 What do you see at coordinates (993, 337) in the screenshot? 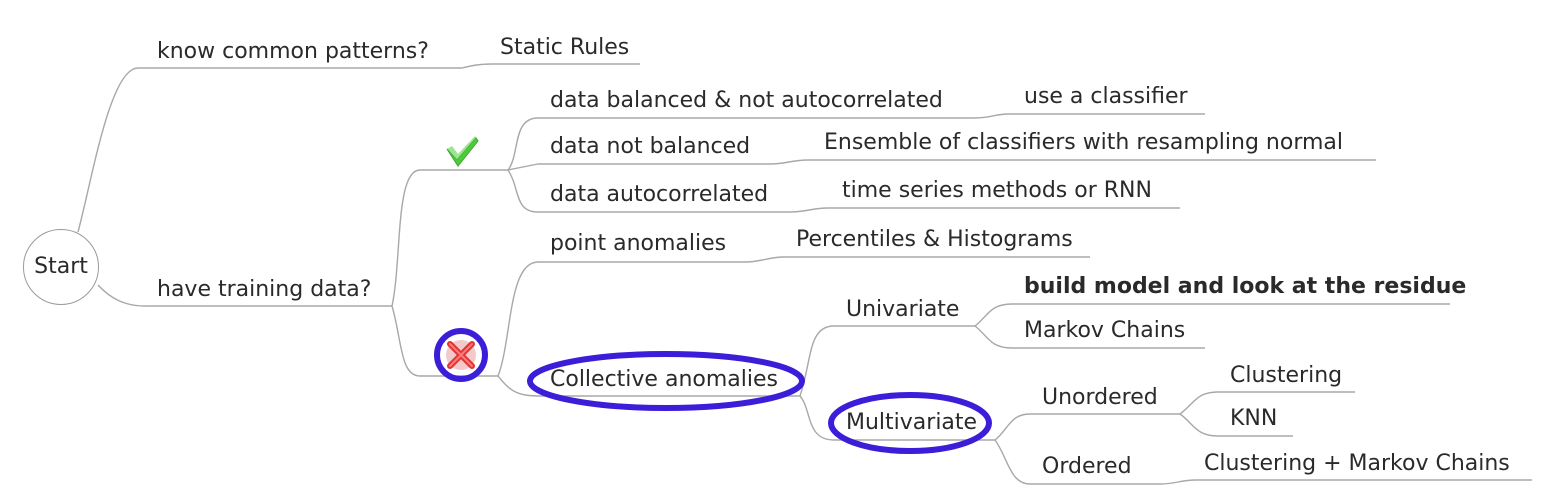
I see `edge-uni-markov` at bounding box center [993, 337].